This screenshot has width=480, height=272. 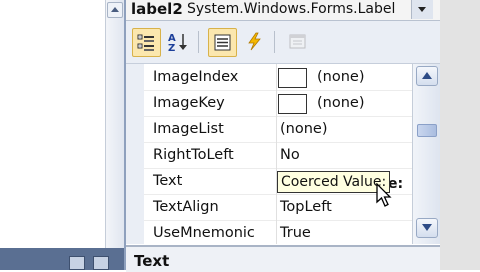 I want to click on svg-text: Z, so click(x=171, y=47).